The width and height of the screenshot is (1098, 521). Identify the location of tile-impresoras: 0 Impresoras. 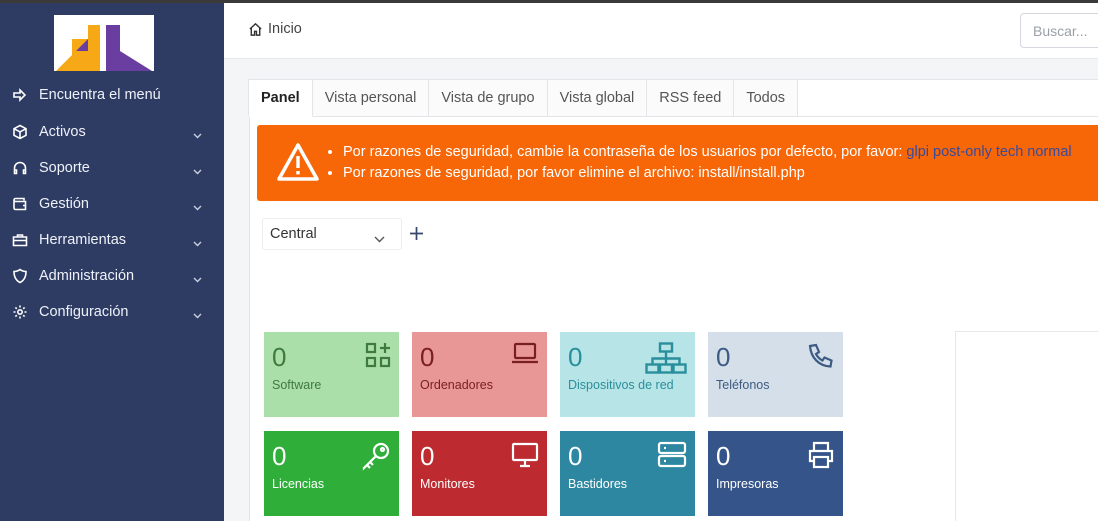
(775, 473).